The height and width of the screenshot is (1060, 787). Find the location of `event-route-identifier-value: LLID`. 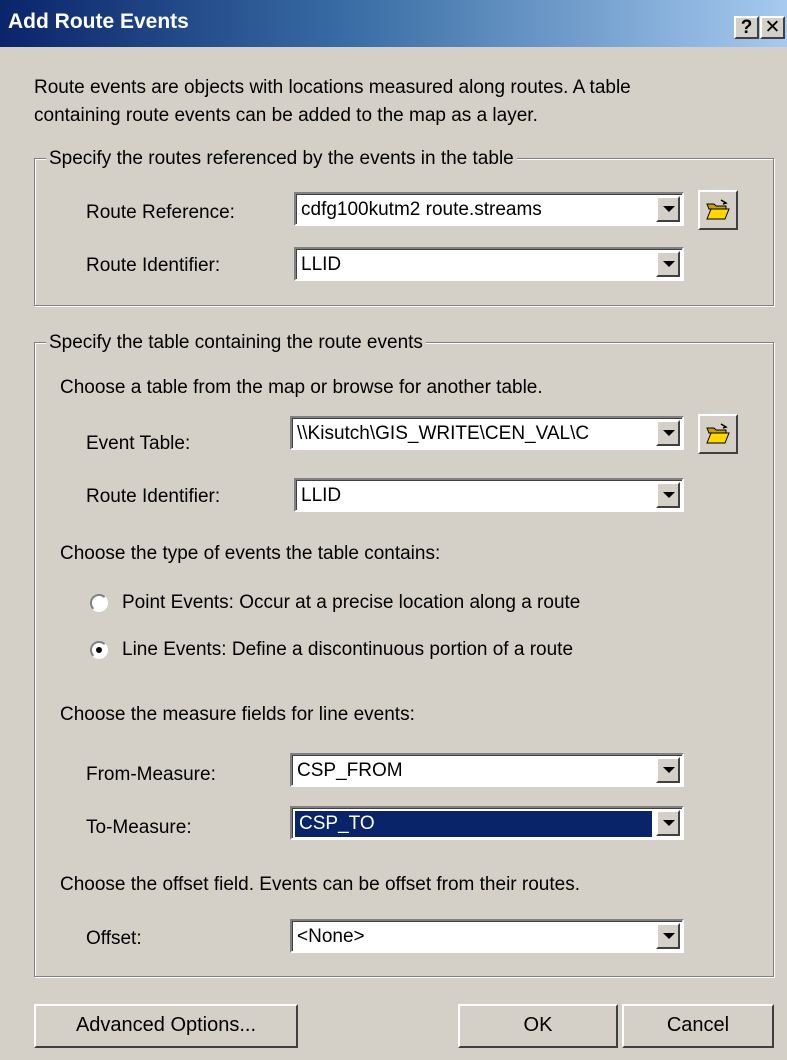

event-route-identifier-value: LLID is located at coordinates (321, 495).